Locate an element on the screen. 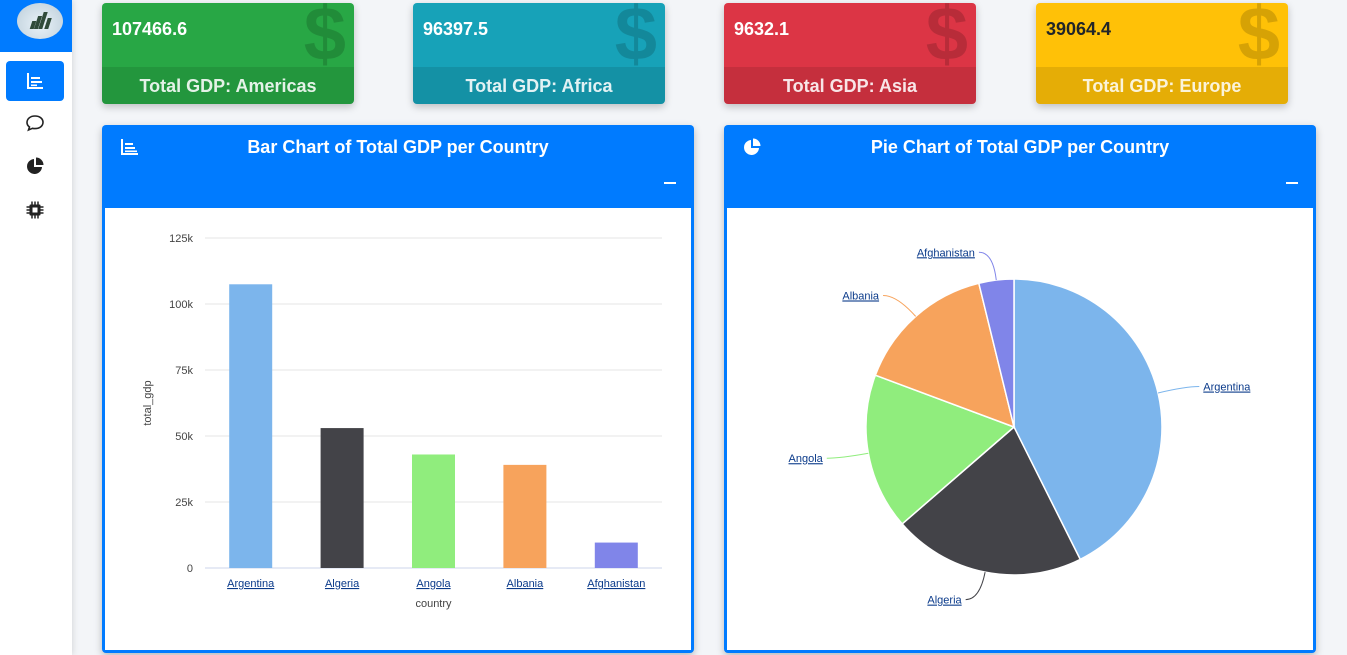  bar-argentina is located at coordinates (251, 426).